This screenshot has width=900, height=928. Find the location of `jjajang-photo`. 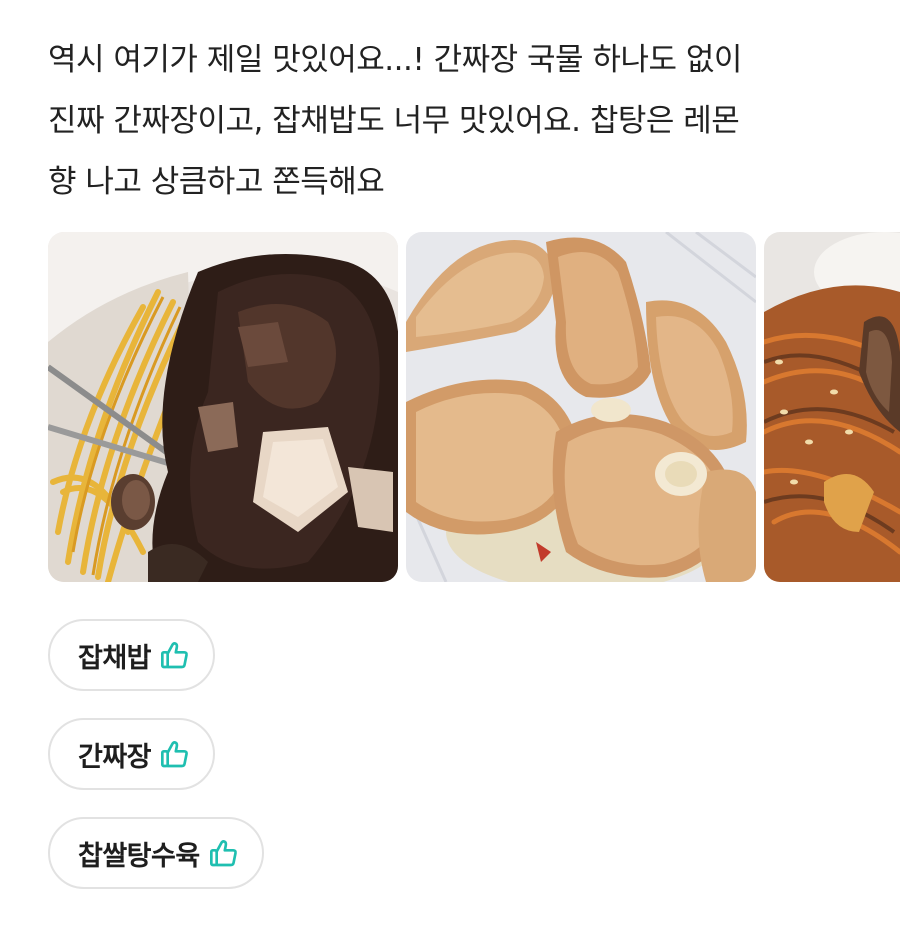

jjajang-photo is located at coordinates (223, 407).